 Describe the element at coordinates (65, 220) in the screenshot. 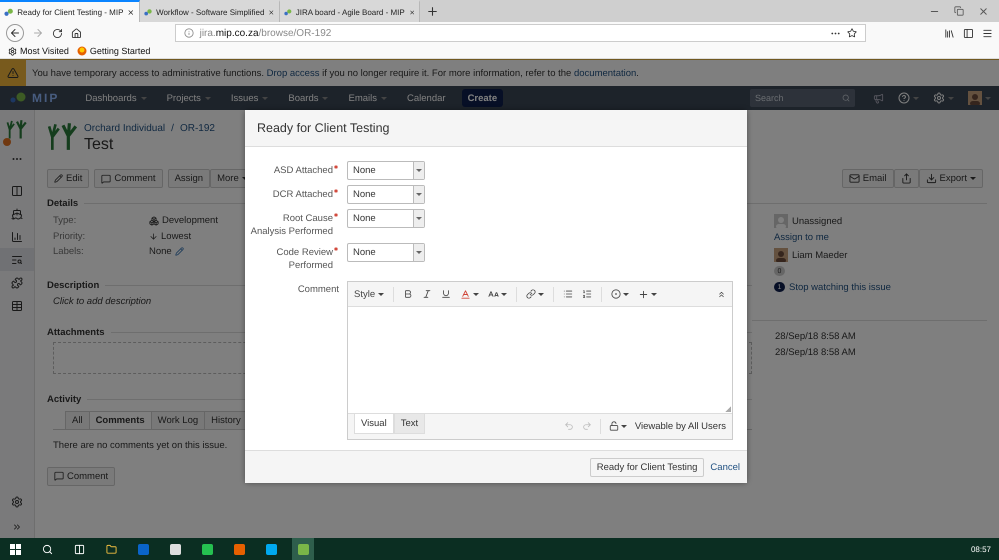

I see `field-label: Type:` at that location.